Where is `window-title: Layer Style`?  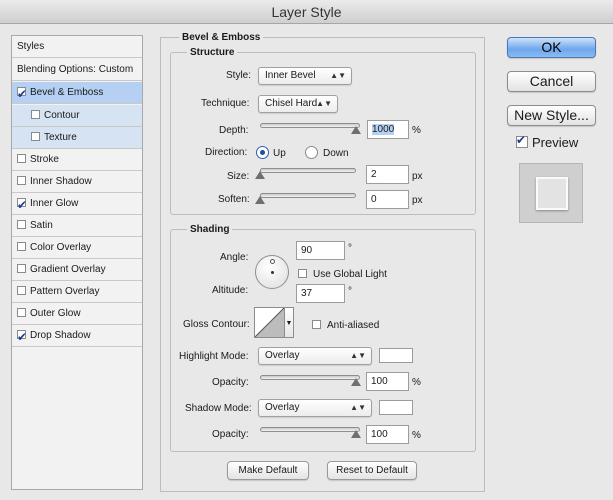
window-title: Layer Style is located at coordinates (306, 12).